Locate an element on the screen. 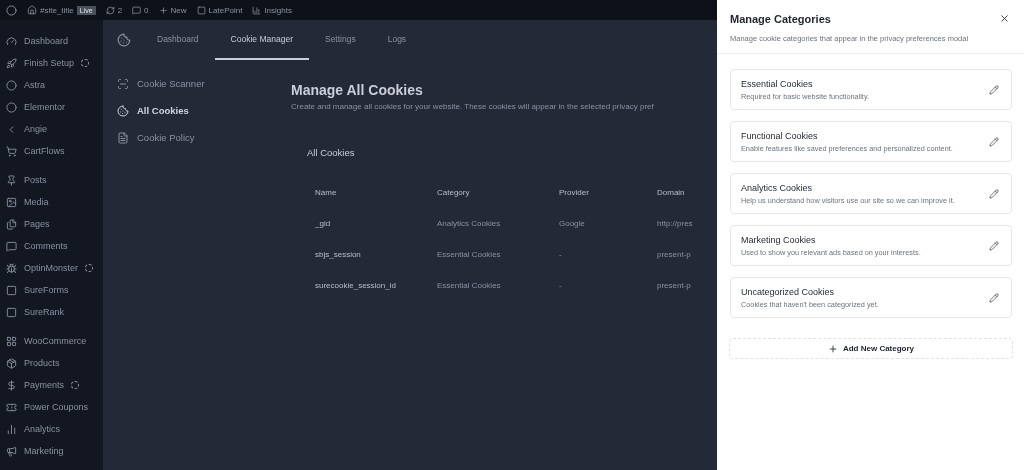  admin-bar-link: Insights is located at coordinates (278, 10).